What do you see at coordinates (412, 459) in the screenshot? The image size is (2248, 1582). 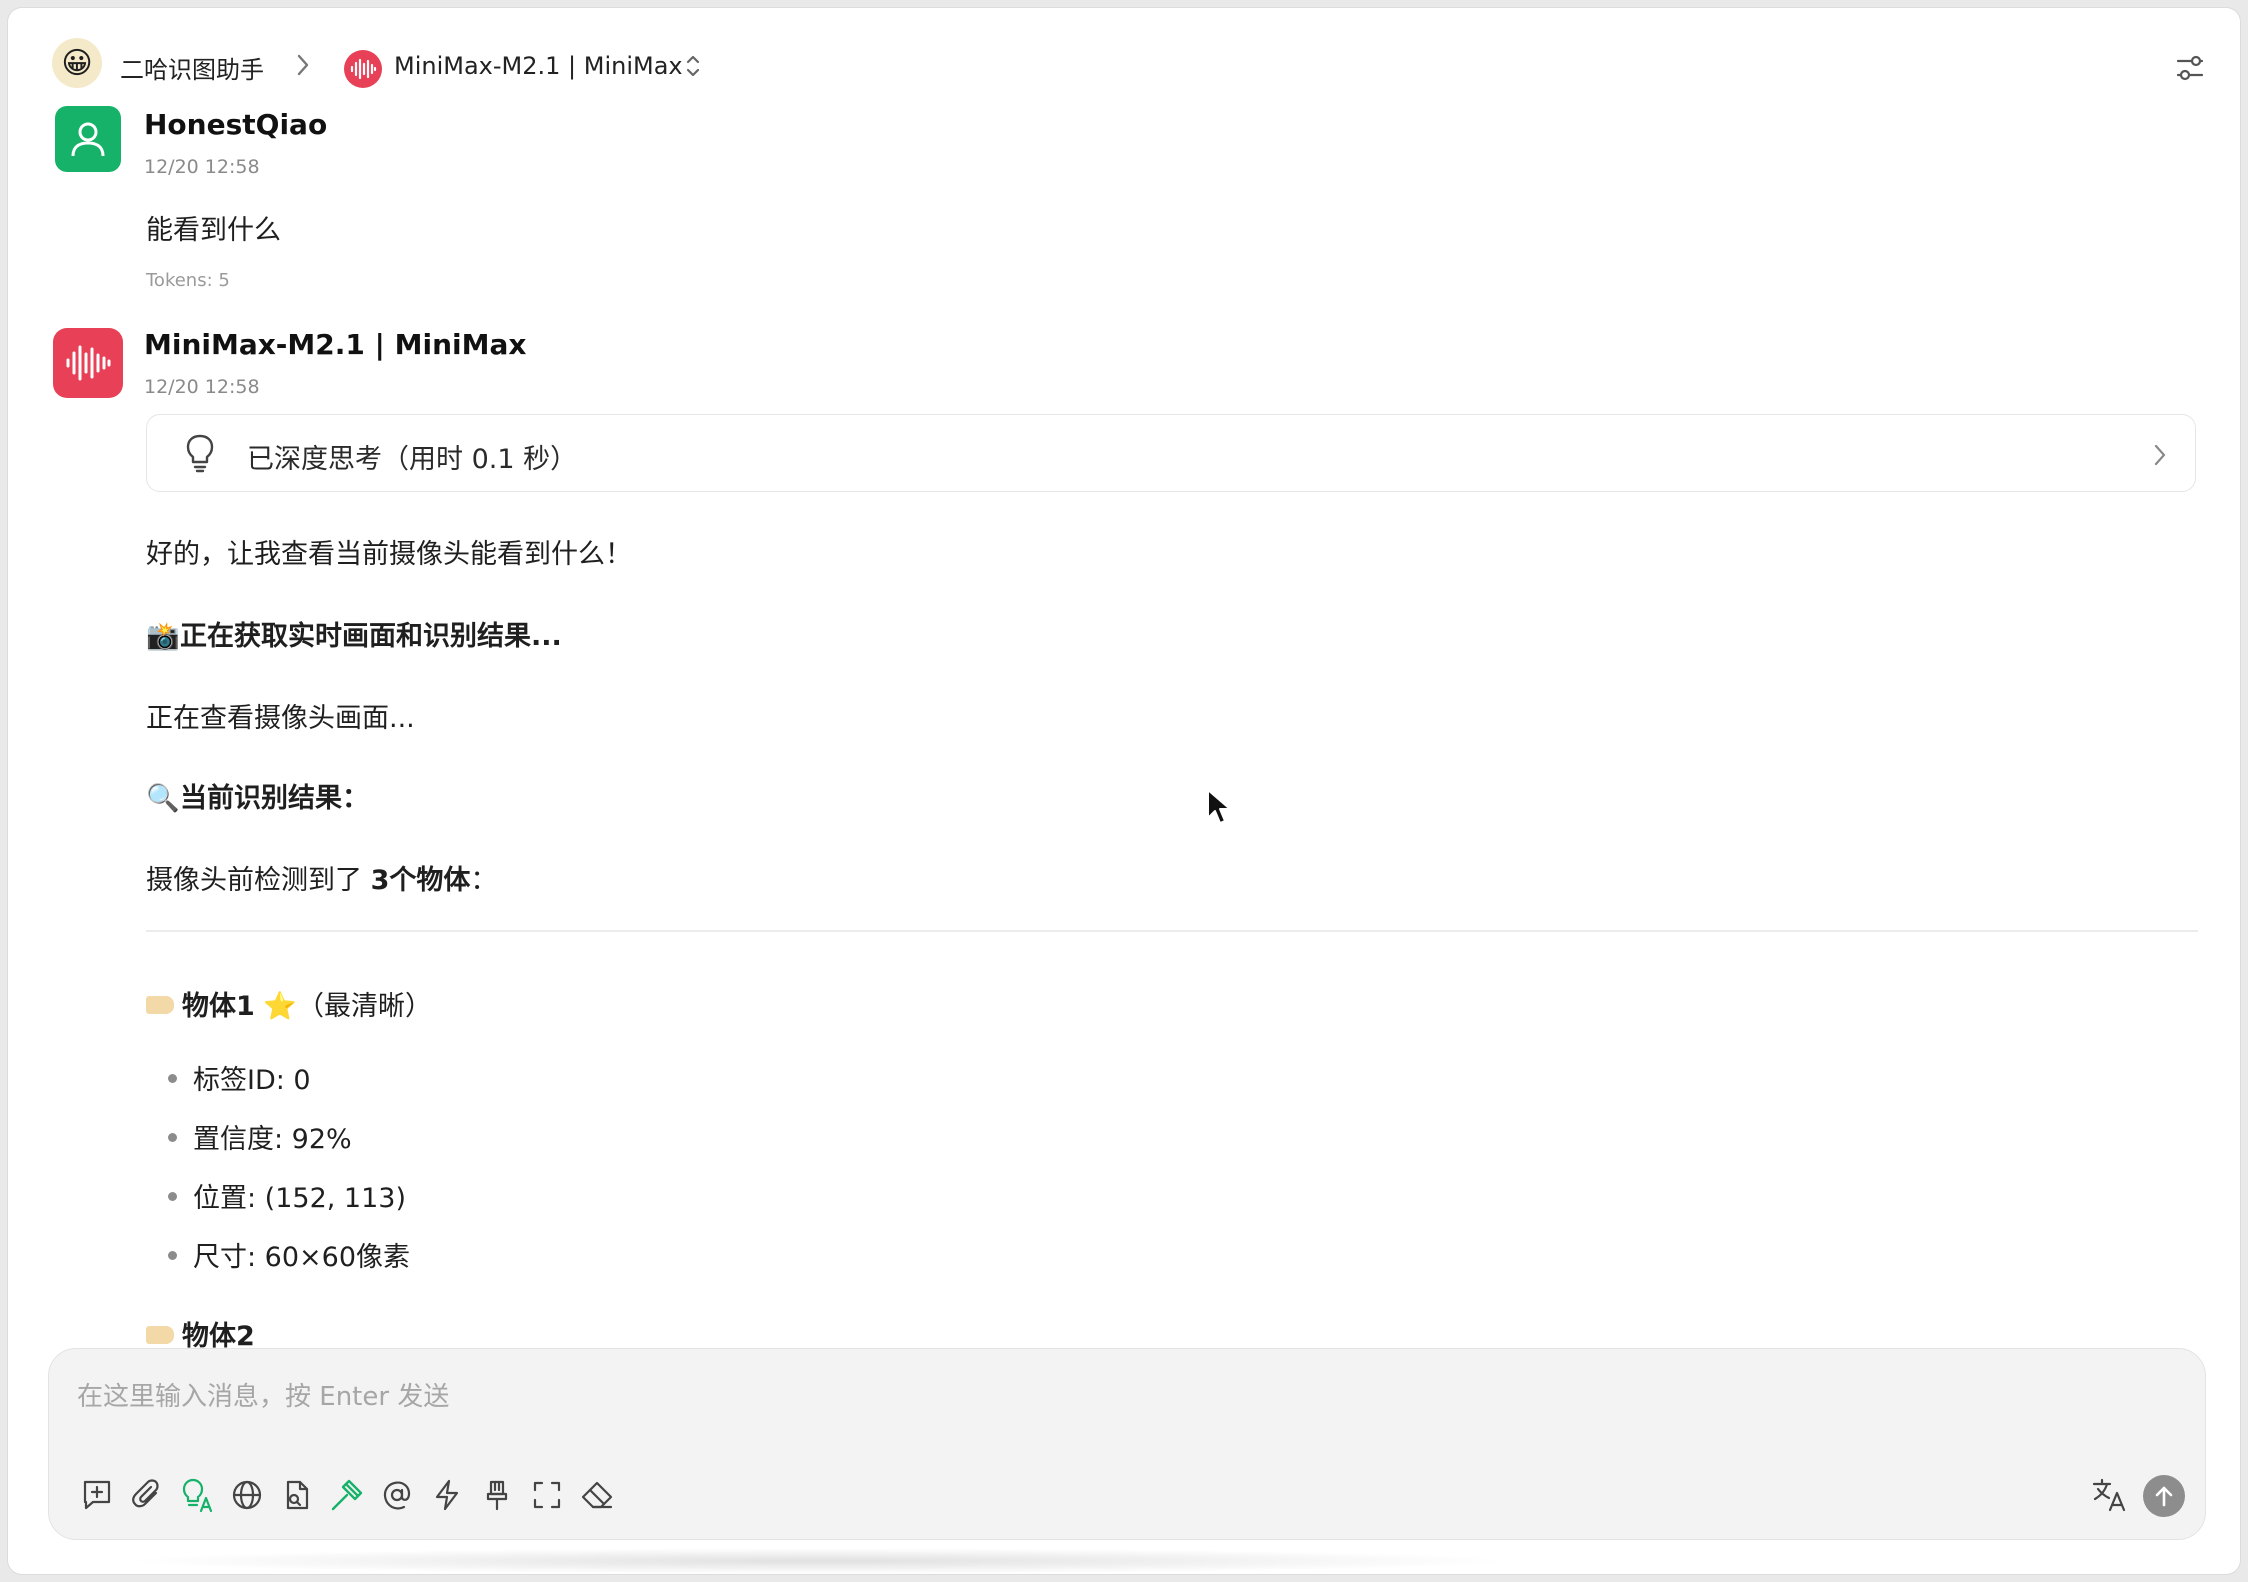 I see `thinking-label: 已深度思考（用时 0.1 秒）` at bounding box center [412, 459].